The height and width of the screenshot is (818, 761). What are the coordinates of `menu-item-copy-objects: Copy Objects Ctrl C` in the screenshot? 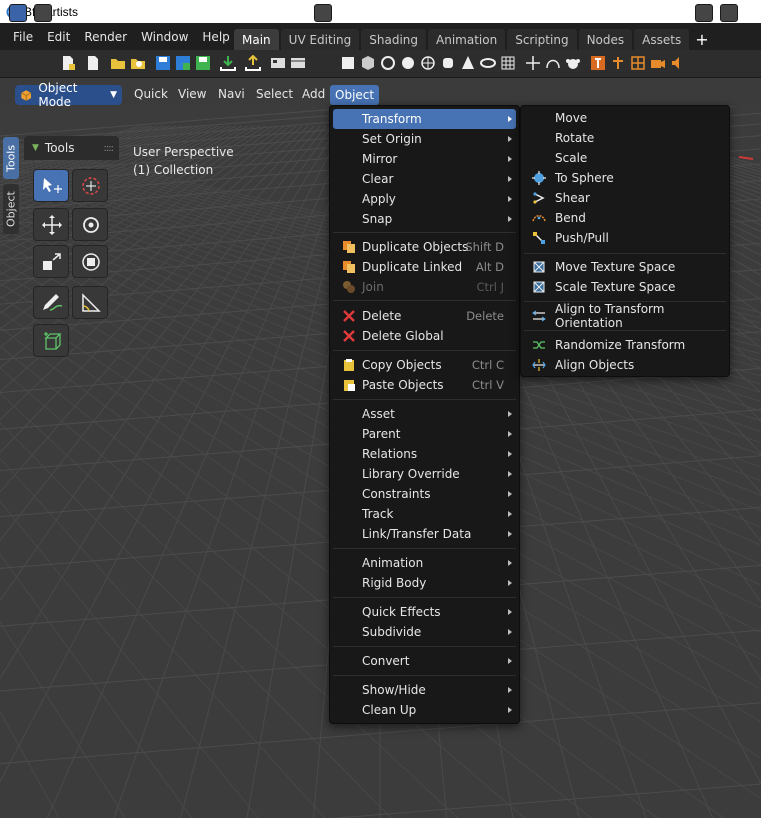 It's located at (424, 365).